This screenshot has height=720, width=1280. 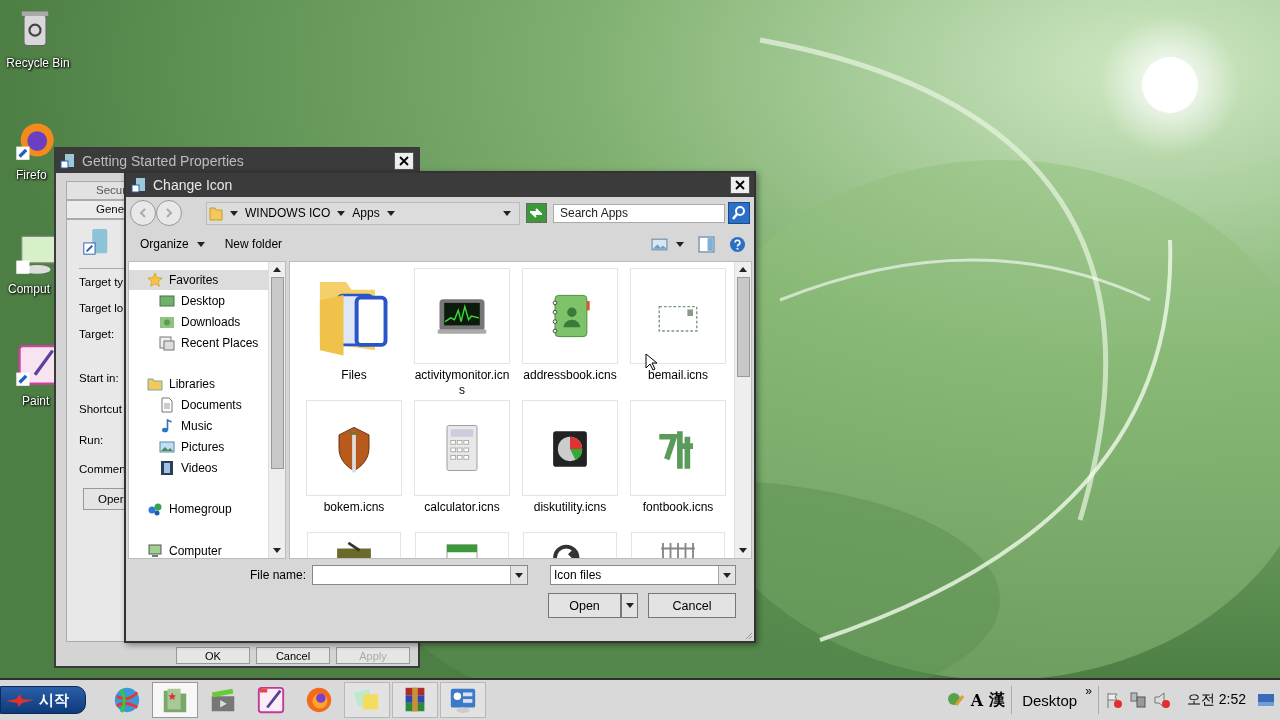 I want to click on field-label: Target lo, so click(x=101, y=308).